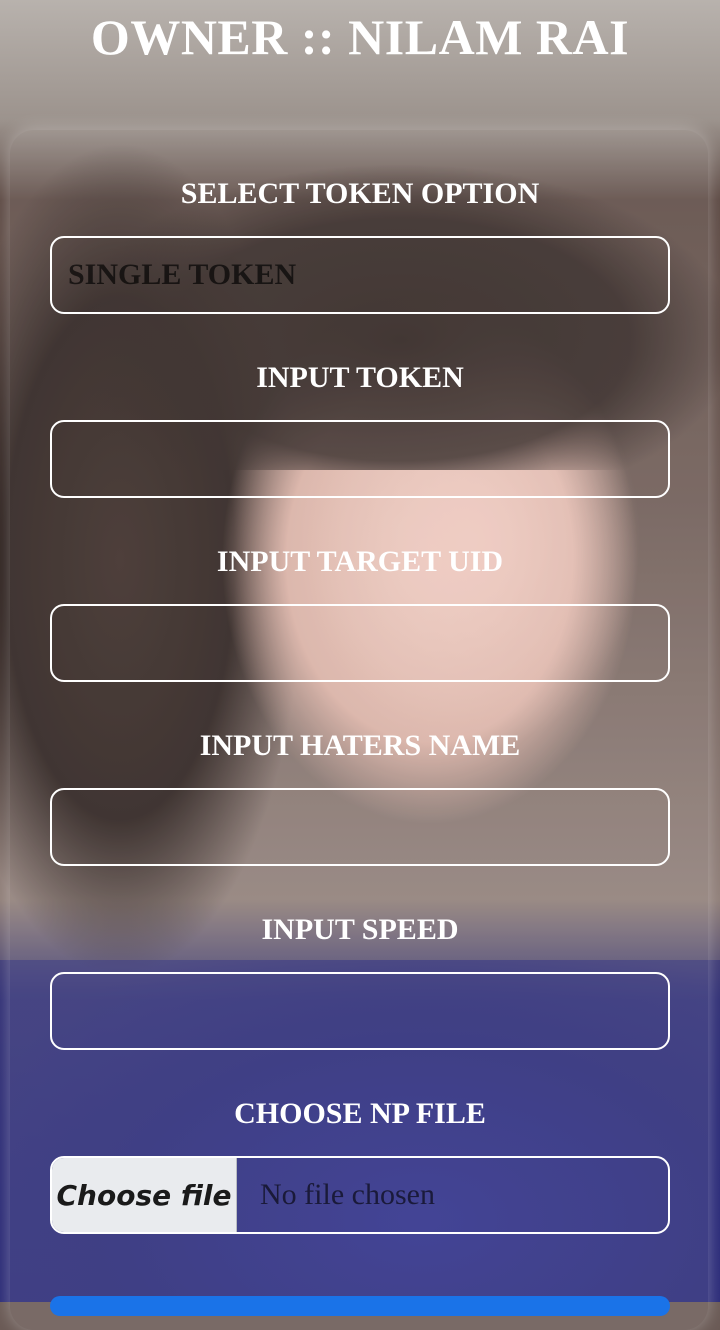  I want to click on haters-name-label: INPUT HATERS NAME, so click(360, 745).